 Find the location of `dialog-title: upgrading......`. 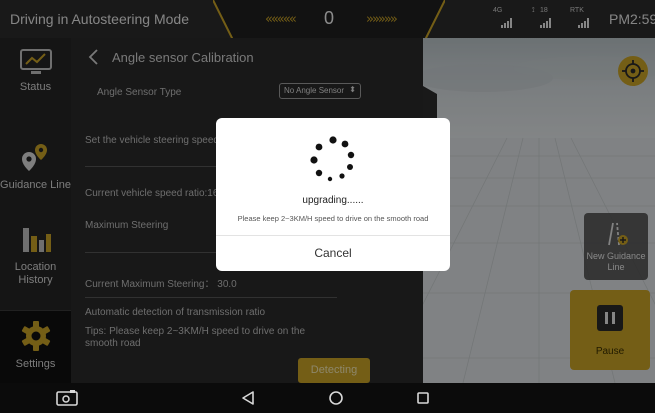

dialog-title: upgrading...... is located at coordinates (333, 200).